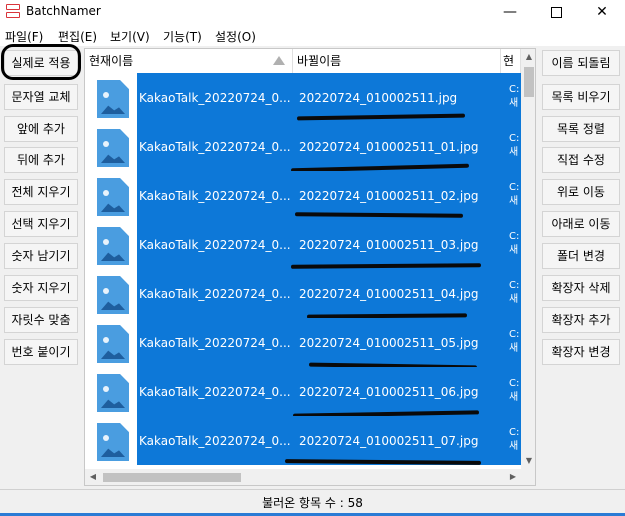  I want to click on sort-ascending-icon, so click(279, 60).